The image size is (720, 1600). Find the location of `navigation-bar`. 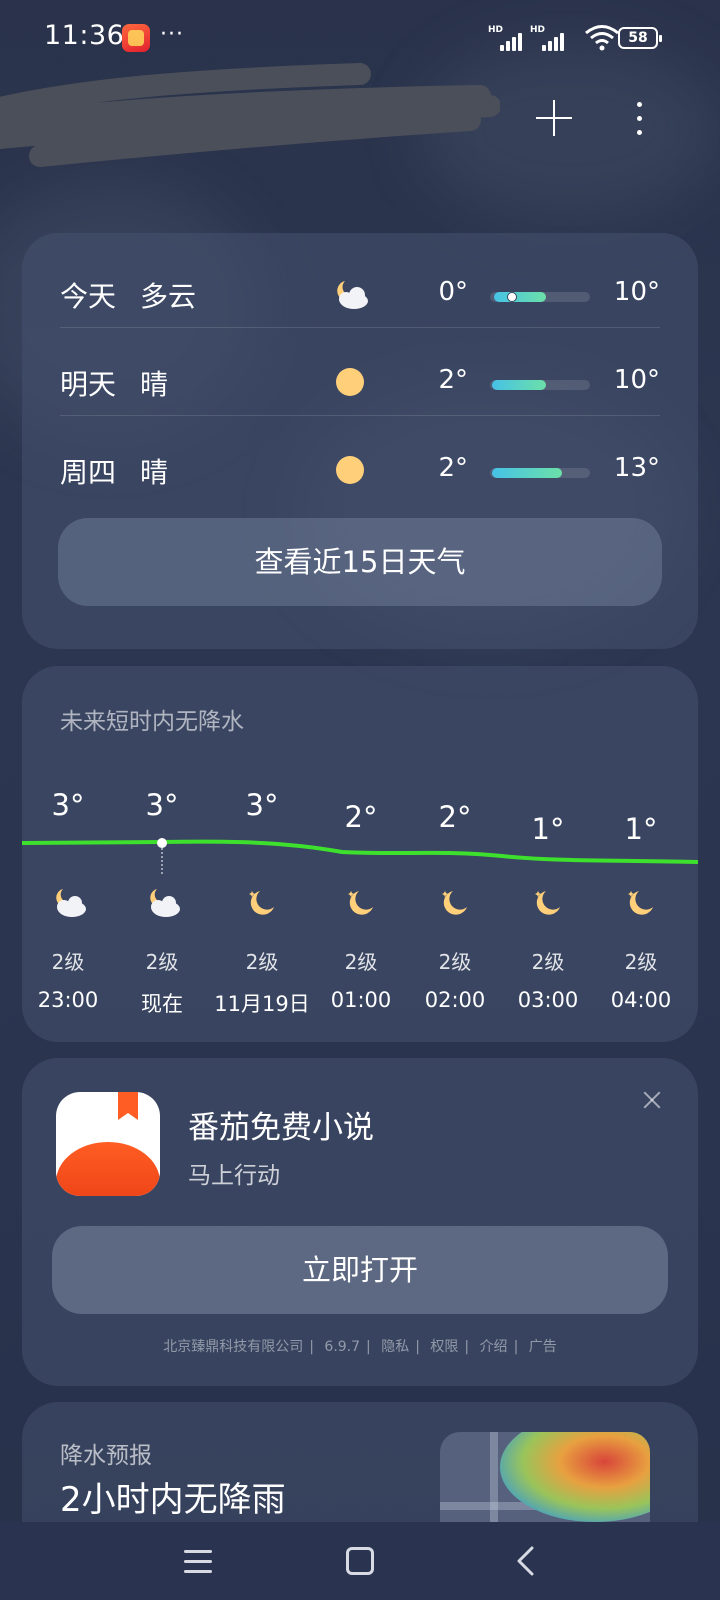

navigation-bar is located at coordinates (360, 1561).